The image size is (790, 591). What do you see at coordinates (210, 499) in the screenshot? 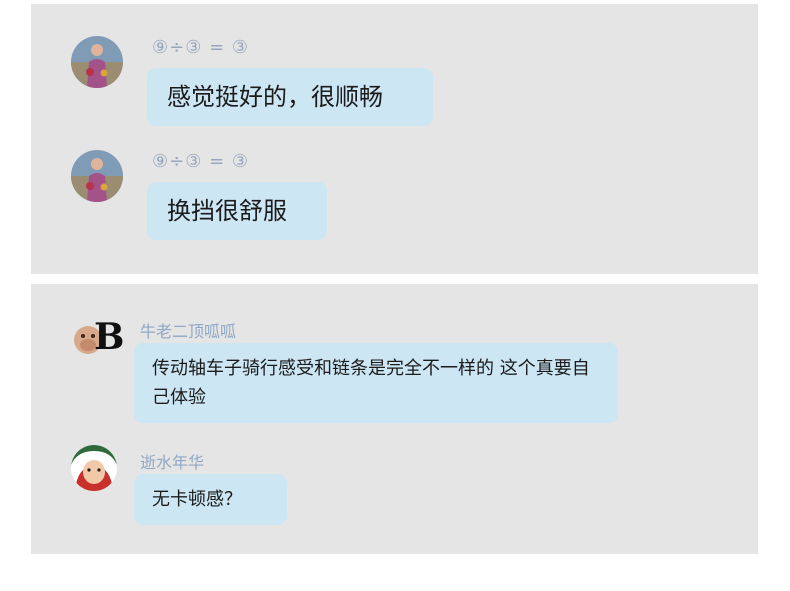
I see `message-bubble: 无卡顿感？` at bounding box center [210, 499].